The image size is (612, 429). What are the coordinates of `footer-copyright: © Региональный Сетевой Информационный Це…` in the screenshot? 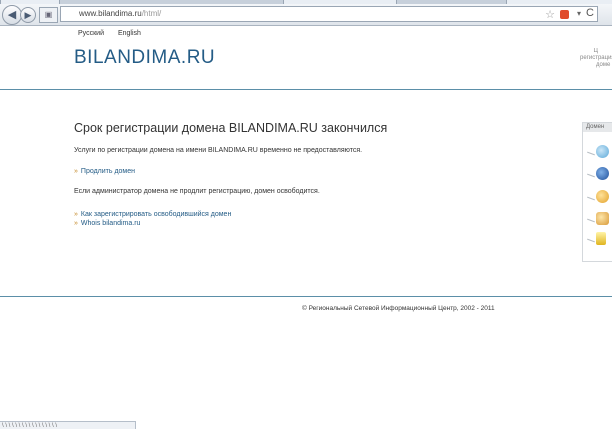 It's located at (398, 308).